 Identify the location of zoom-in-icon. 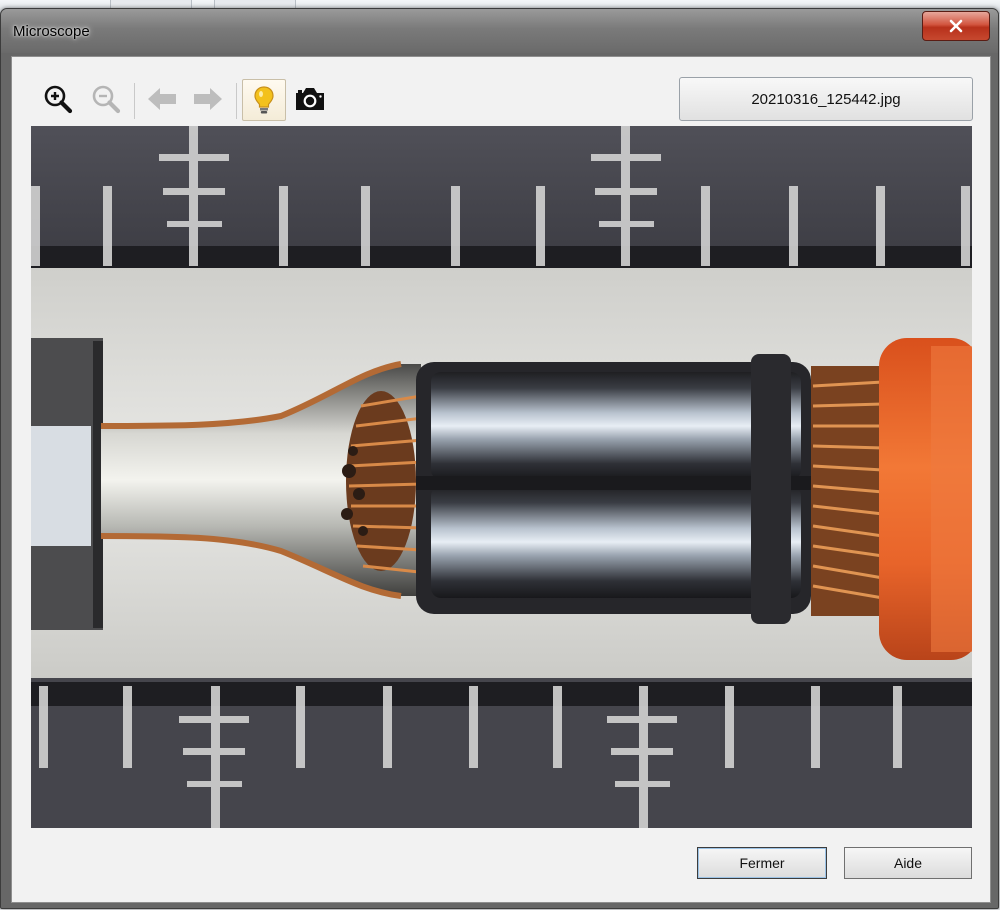
(58, 99).